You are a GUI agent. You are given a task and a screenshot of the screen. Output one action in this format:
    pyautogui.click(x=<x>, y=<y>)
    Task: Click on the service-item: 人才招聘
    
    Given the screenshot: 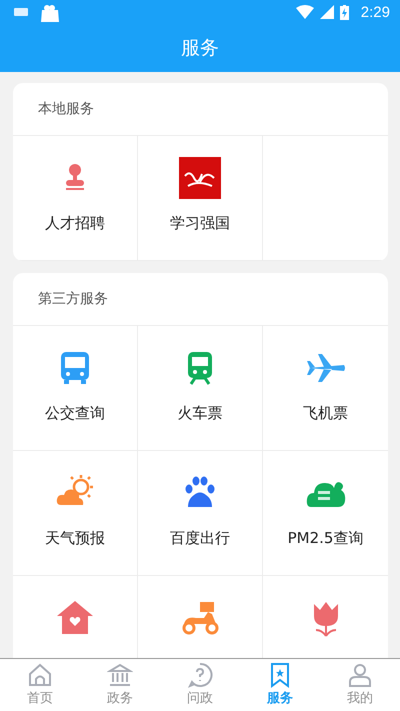 What is the action you would take?
    pyautogui.click(x=75, y=198)
    